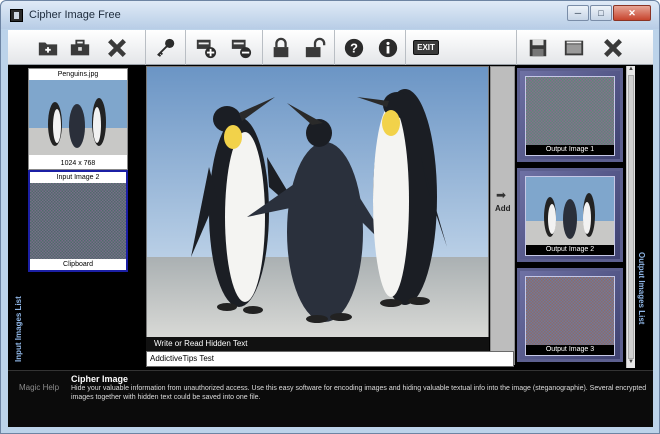  I want to click on input-image-size: 1024 x 768, so click(78, 163).